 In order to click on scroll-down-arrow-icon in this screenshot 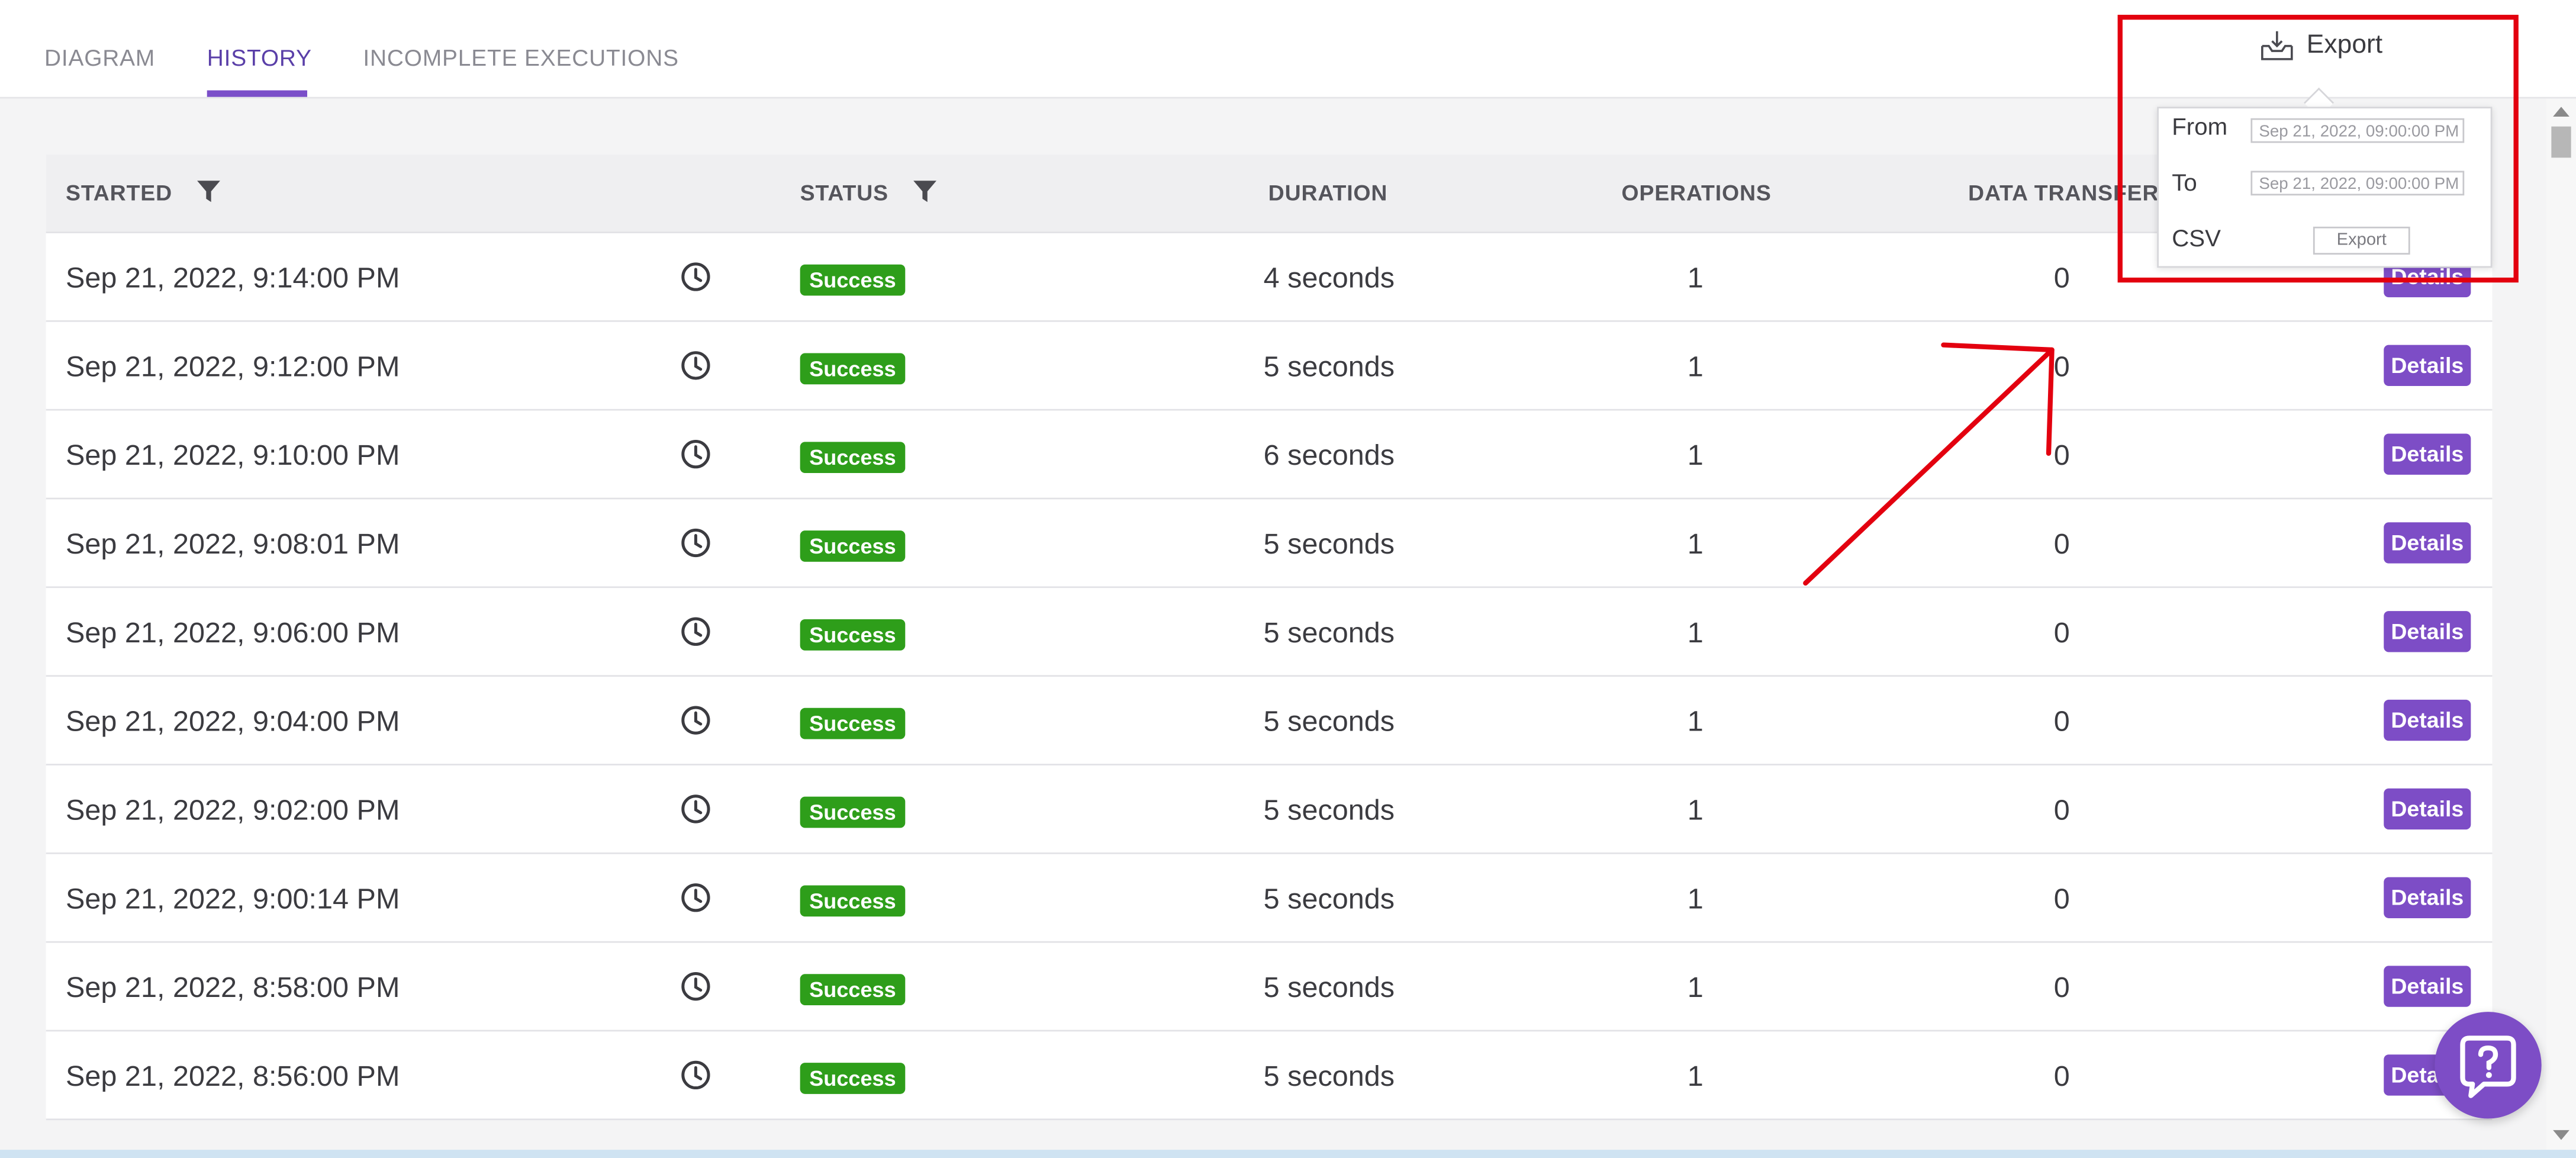, I will do `click(2561, 1135)`.